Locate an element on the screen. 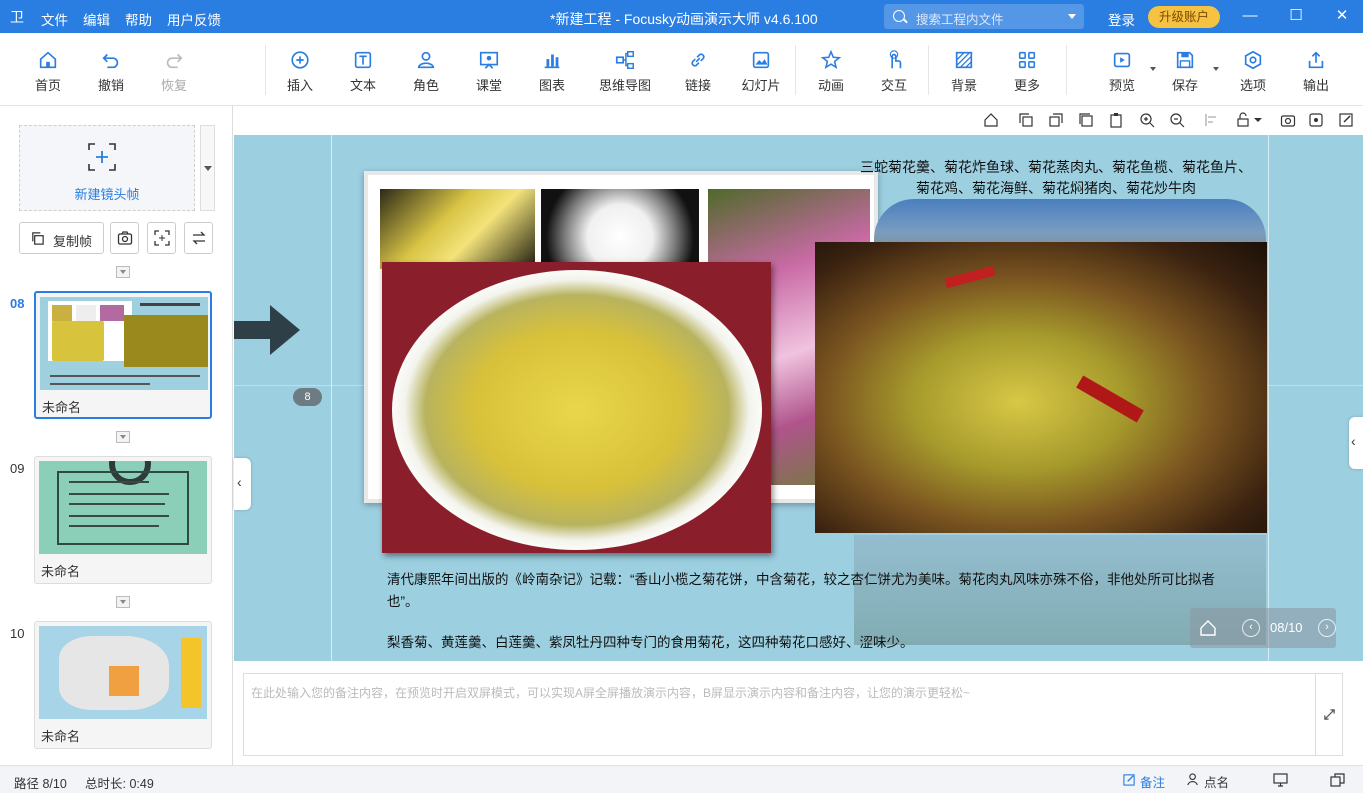  slide-thumbnail-10: 未命名 is located at coordinates (123, 685).